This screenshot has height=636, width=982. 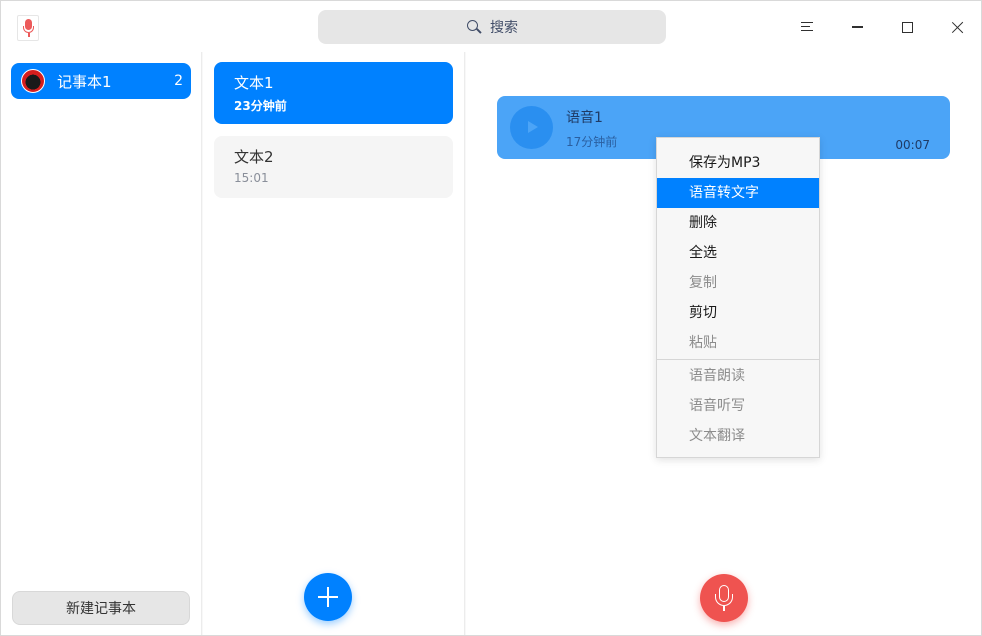 I want to click on notebook-avatar-icon, so click(x=33, y=81).